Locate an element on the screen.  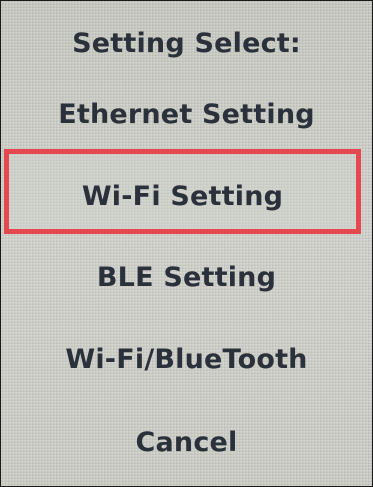
menu-item-ble-setting: BLE Setting is located at coordinates (186, 278).